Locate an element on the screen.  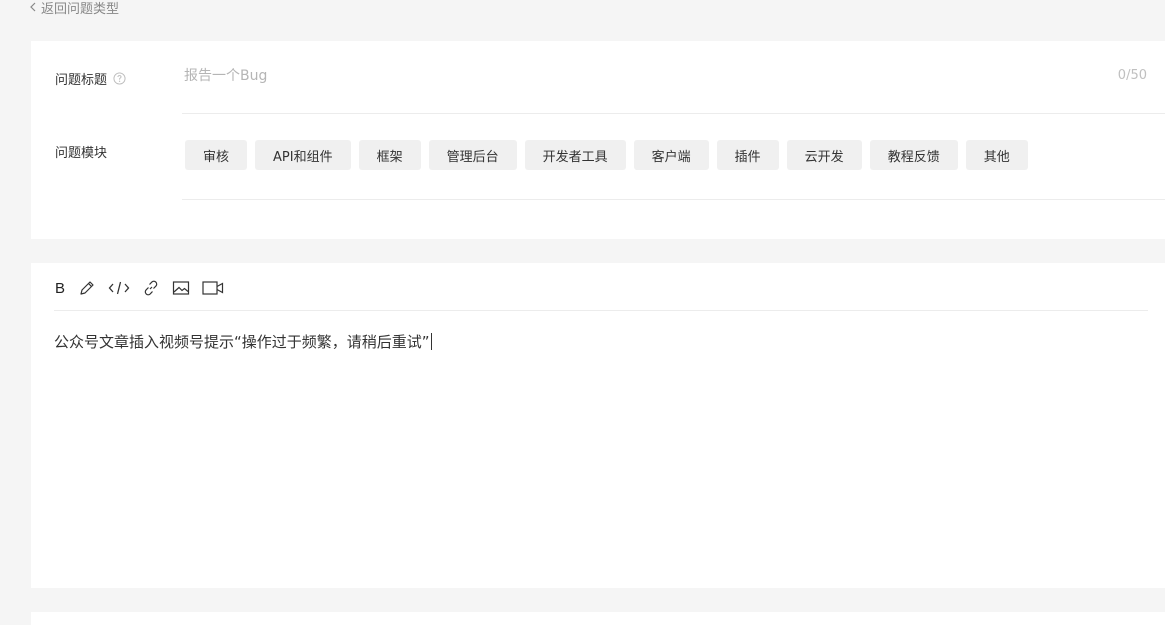
module-tag-api-components: API和组件 is located at coordinates (303, 155).